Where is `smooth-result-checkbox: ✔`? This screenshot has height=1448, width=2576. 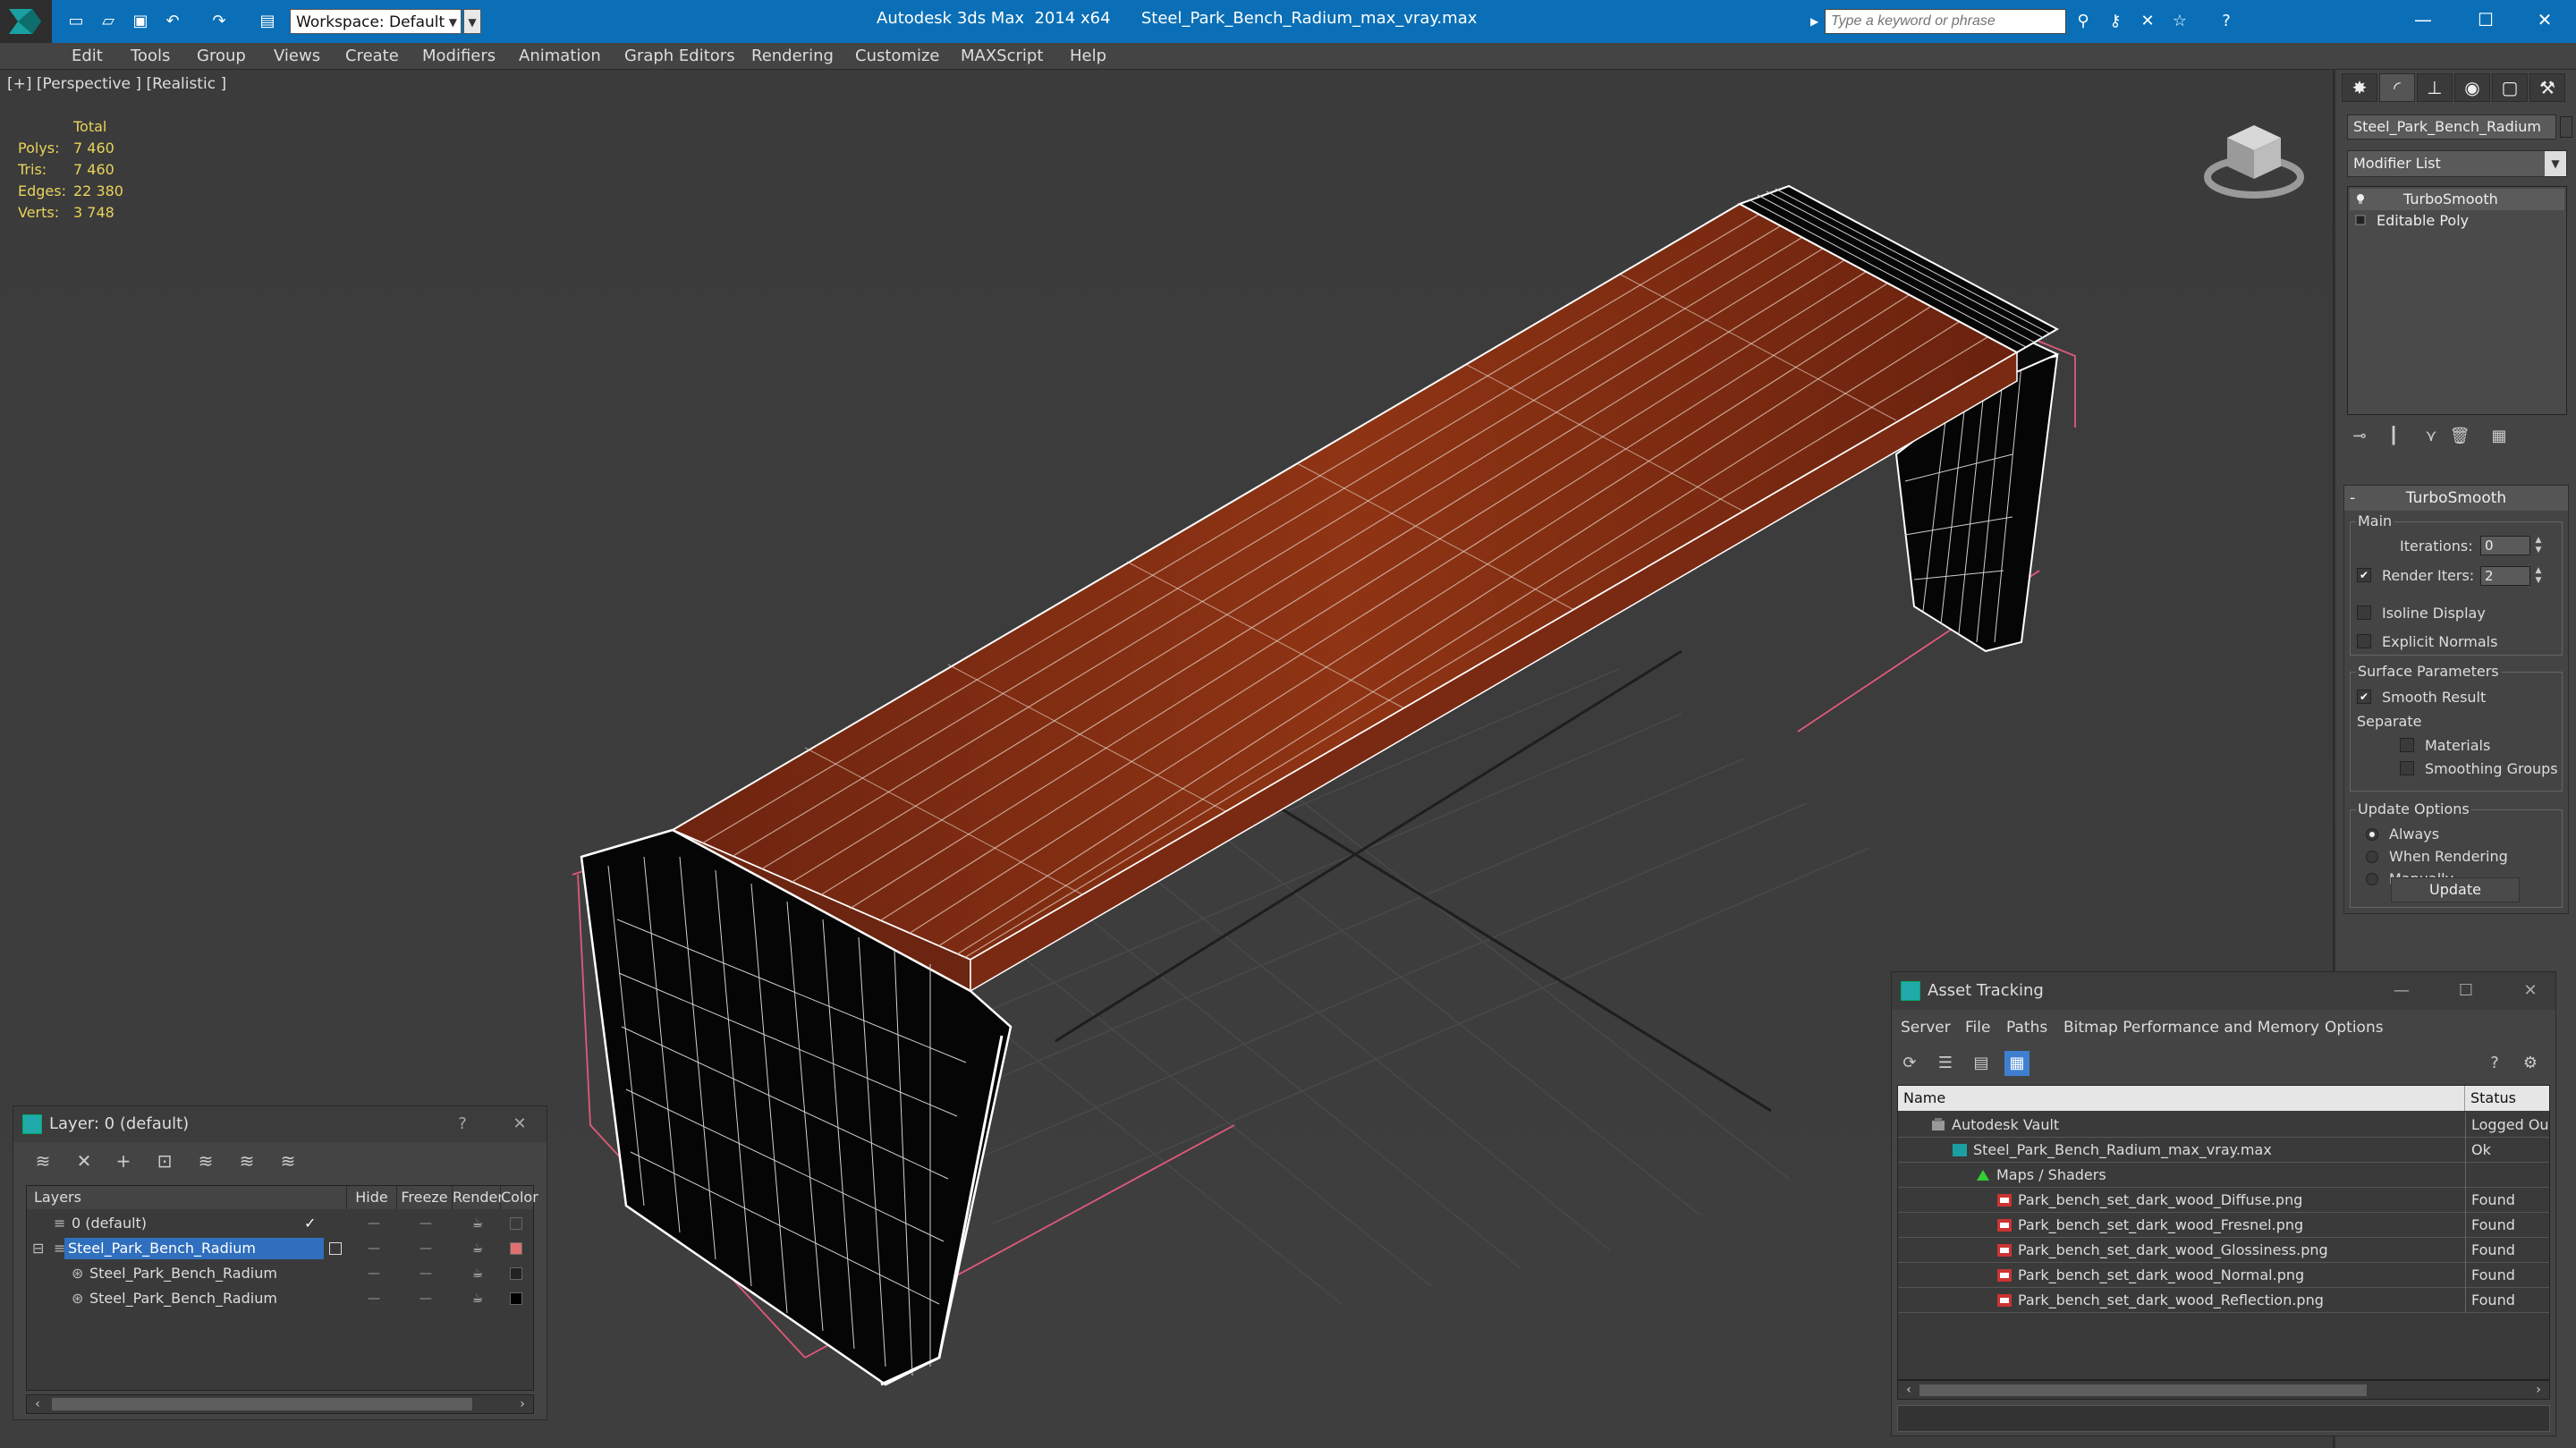 smooth-result-checkbox: ✔ is located at coordinates (2364, 697).